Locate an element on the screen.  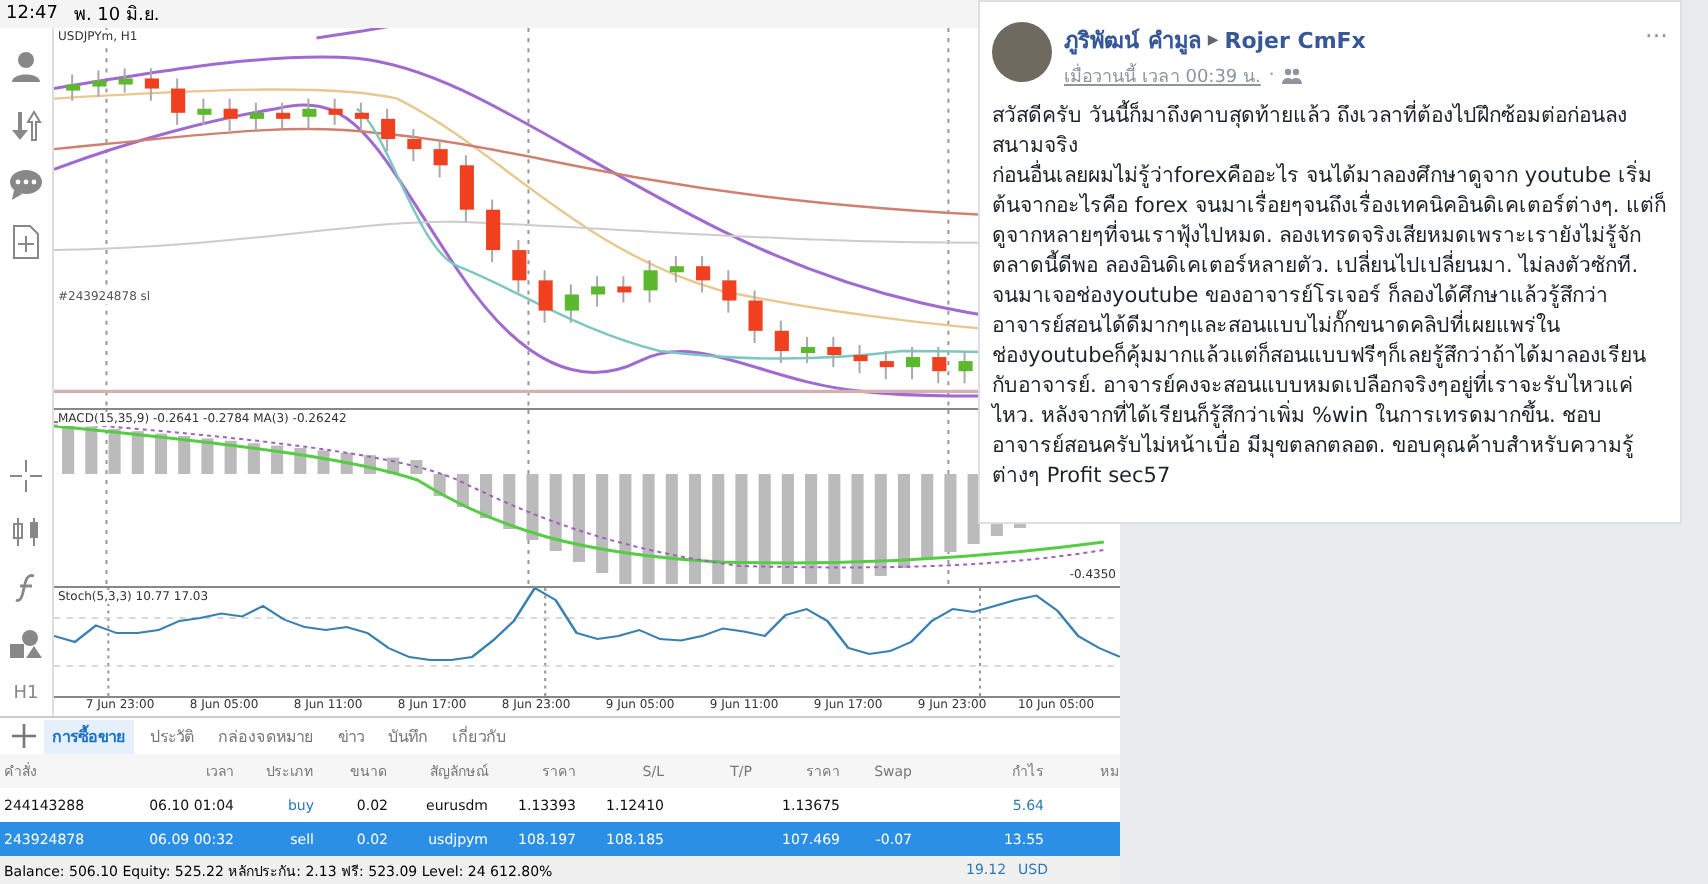
status-date: พ. 10 มิ.ย. is located at coordinates (116, 15).